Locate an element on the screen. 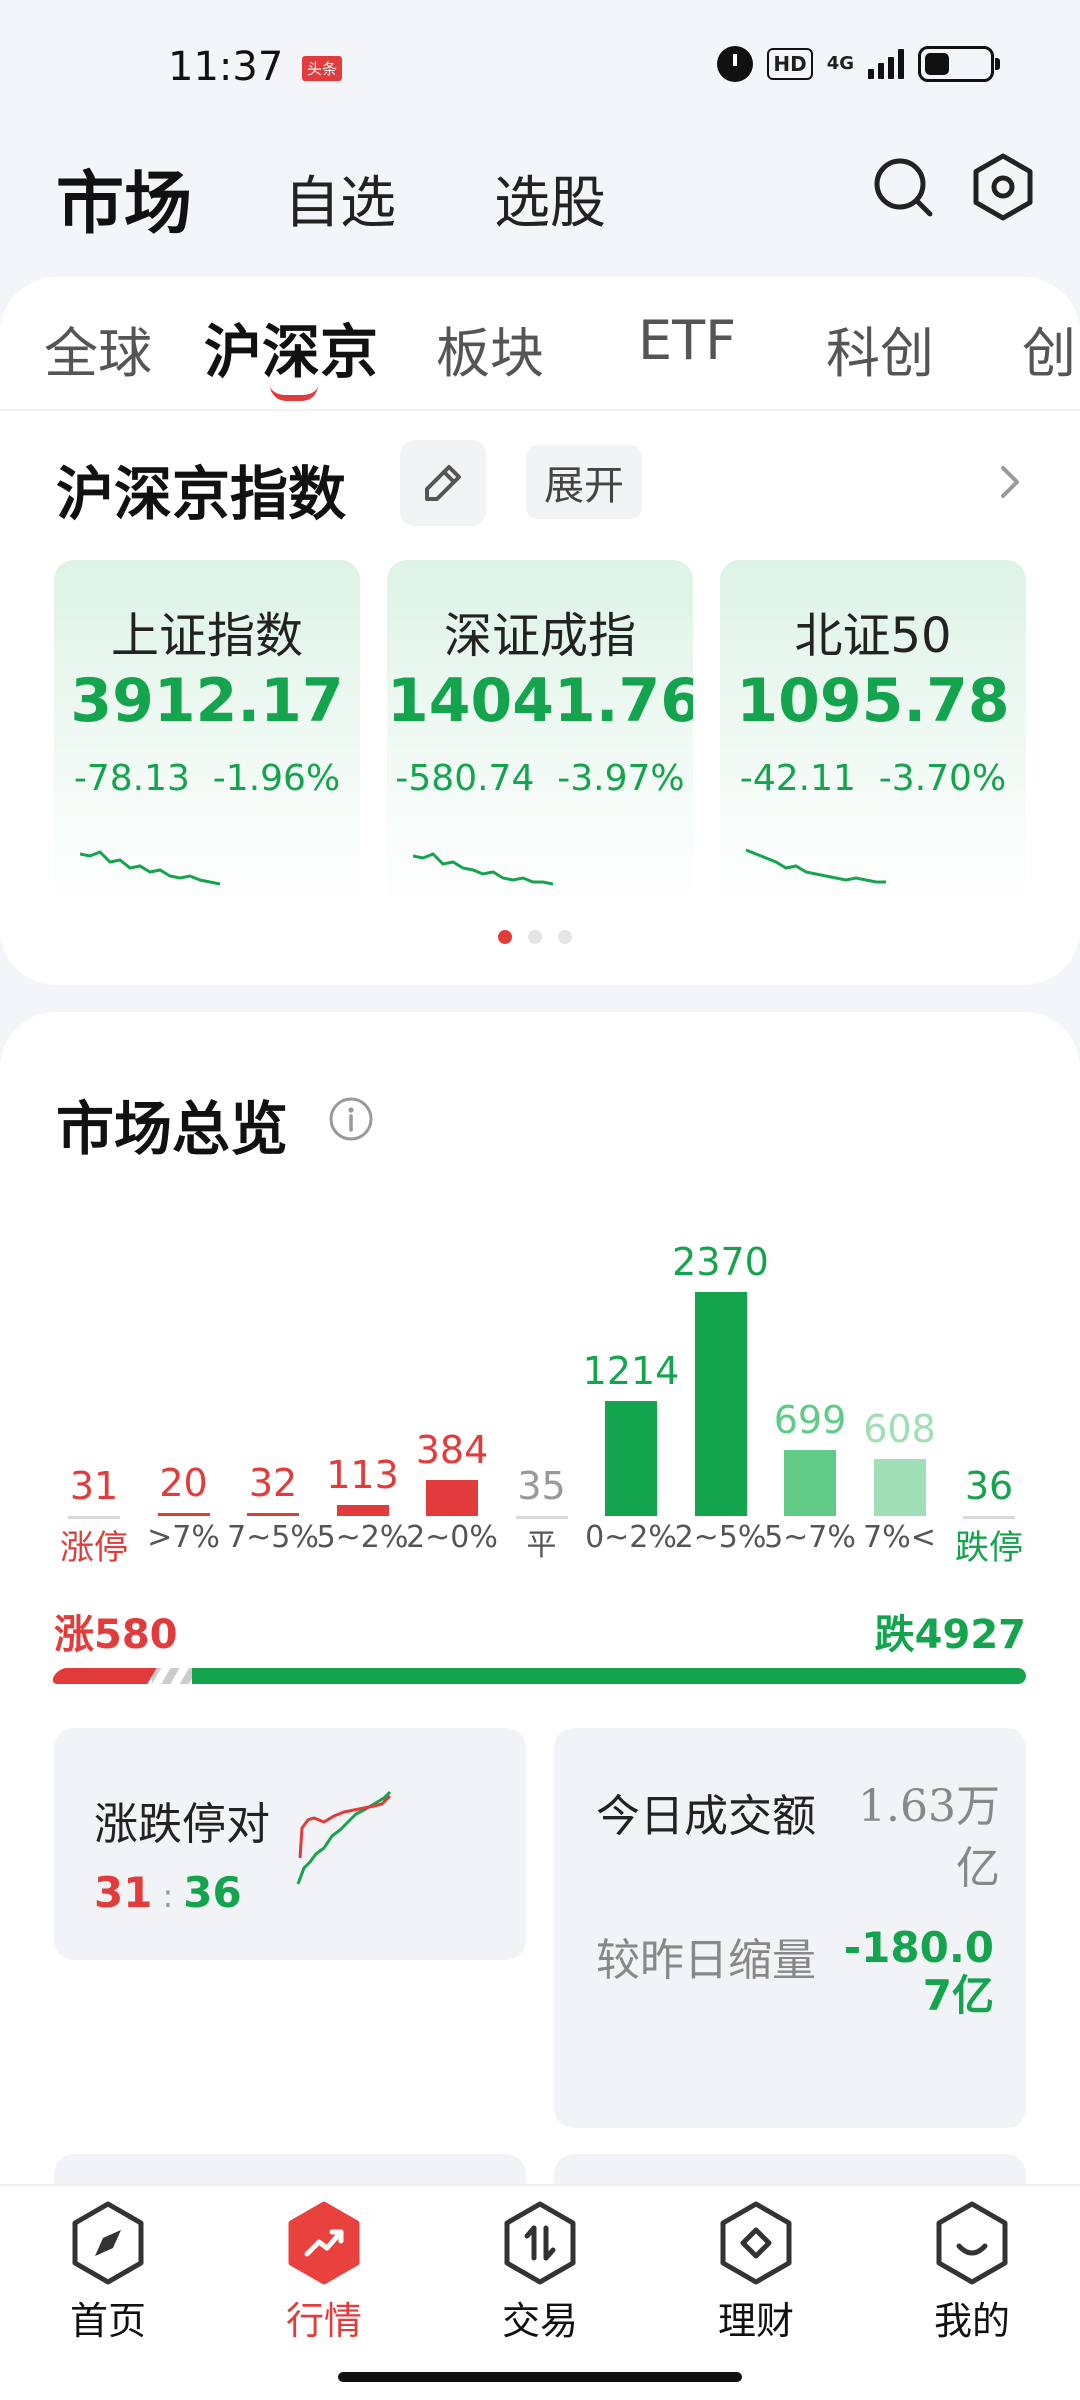 The width and height of the screenshot is (1080, 2400). distribution-value: 1214 is located at coordinates (631, 1371).